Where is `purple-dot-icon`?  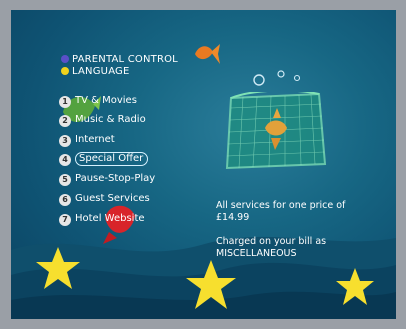
purple-dot-icon is located at coordinates (65, 59).